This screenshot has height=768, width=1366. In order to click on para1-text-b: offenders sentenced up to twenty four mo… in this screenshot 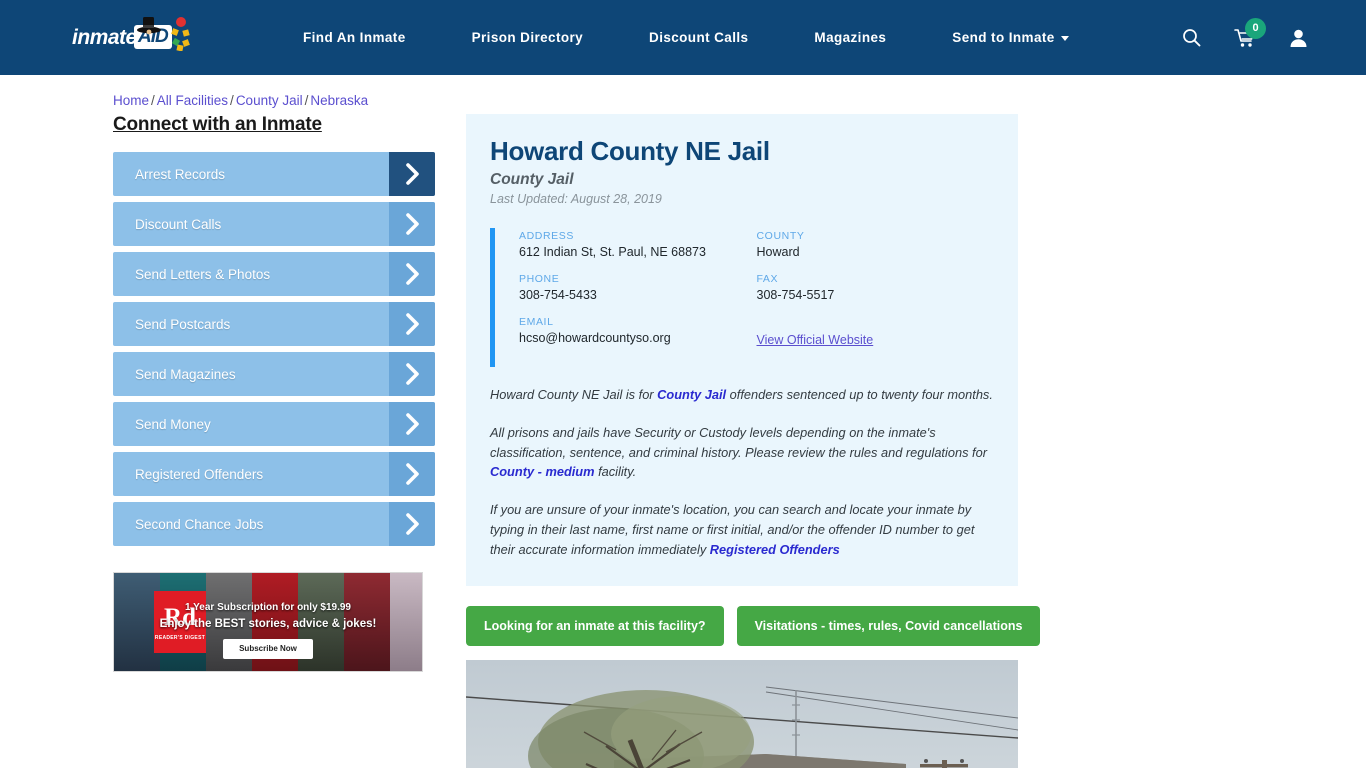, I will do `click(859, 394)`.